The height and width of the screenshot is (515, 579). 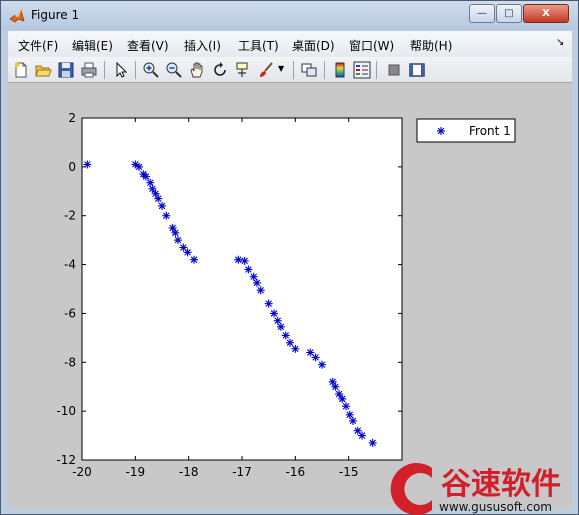 What do you see at coordinates (349, 472) in the screenshot?
I see `x-tick-label: -15` at bounding box center [349, 472].